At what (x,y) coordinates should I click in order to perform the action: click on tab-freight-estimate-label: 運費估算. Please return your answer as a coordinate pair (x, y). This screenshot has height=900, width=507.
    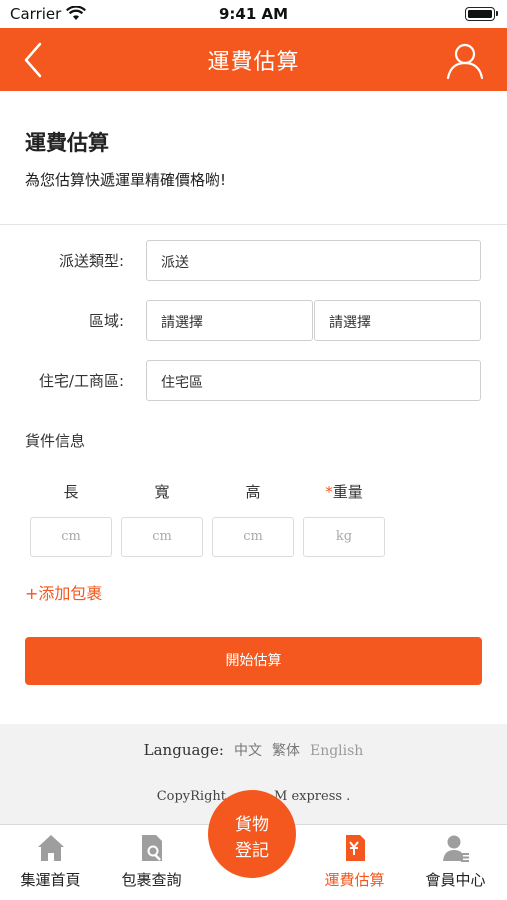
    Looking at the image, I should click on (354, 880).